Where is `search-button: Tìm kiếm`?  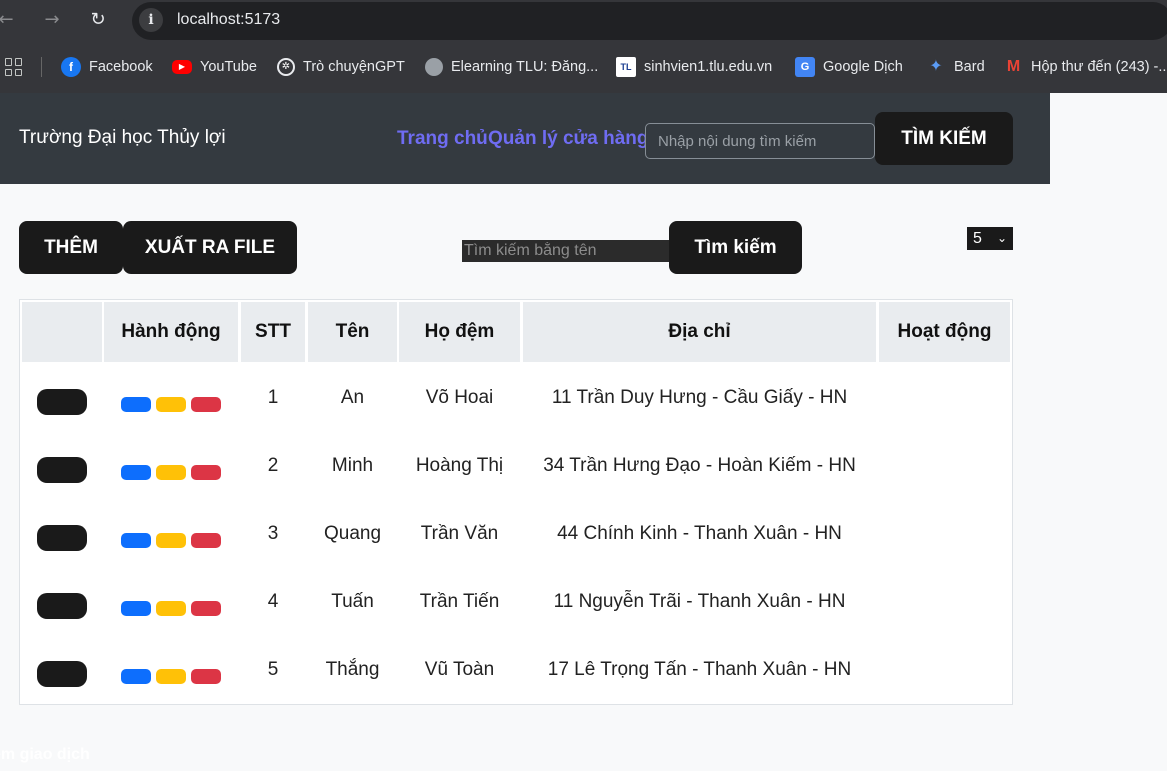
search-button: Tìm kiếm is located at coordinates (735, 247).